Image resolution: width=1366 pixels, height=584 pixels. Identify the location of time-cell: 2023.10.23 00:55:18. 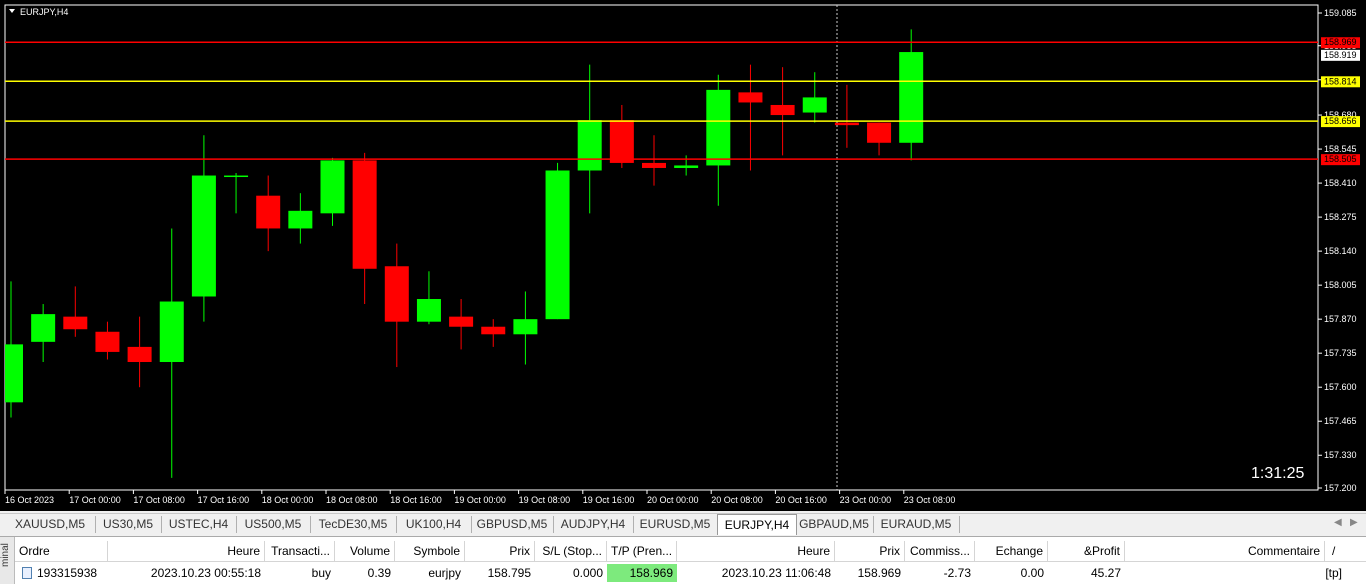
(186, 573).